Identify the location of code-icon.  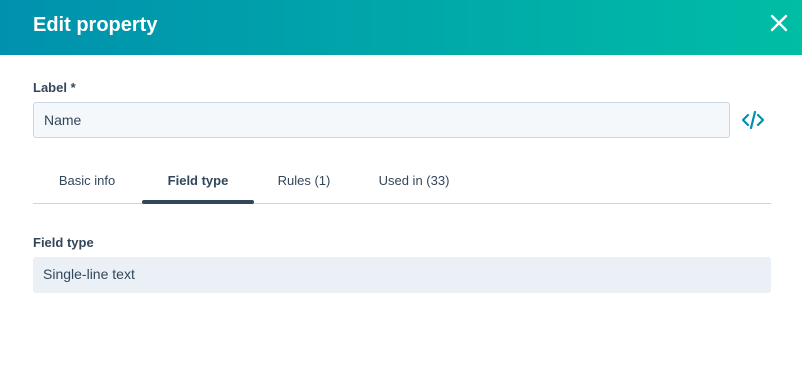
(753, 120).